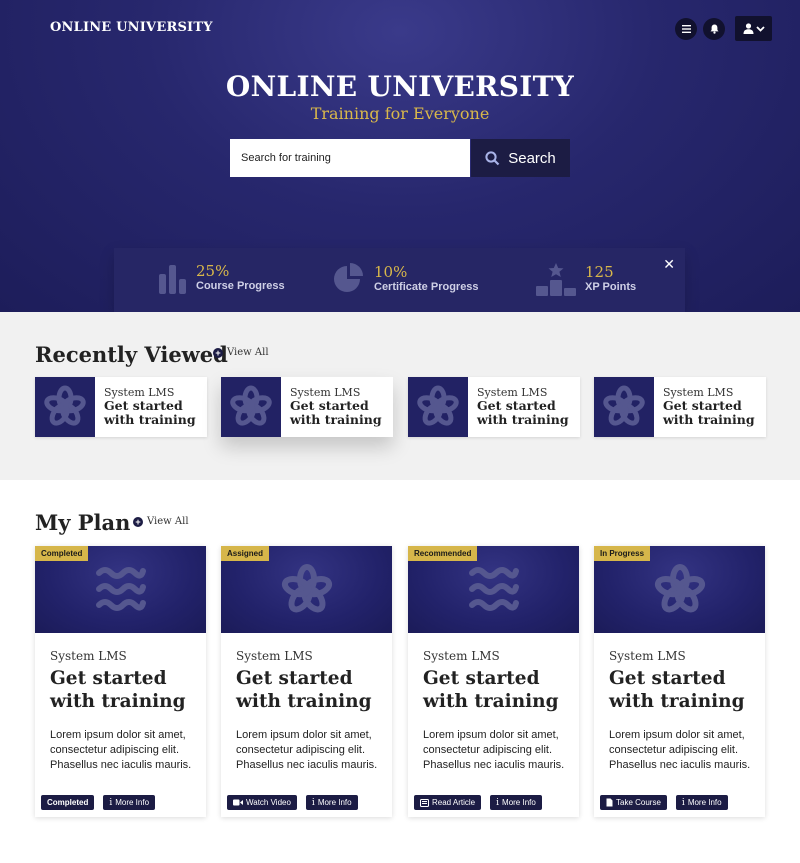 Image resolution: width=800 pixels, height=863 pixels. I want to click on my-plan-view-all: + View All, so click(161, 521).